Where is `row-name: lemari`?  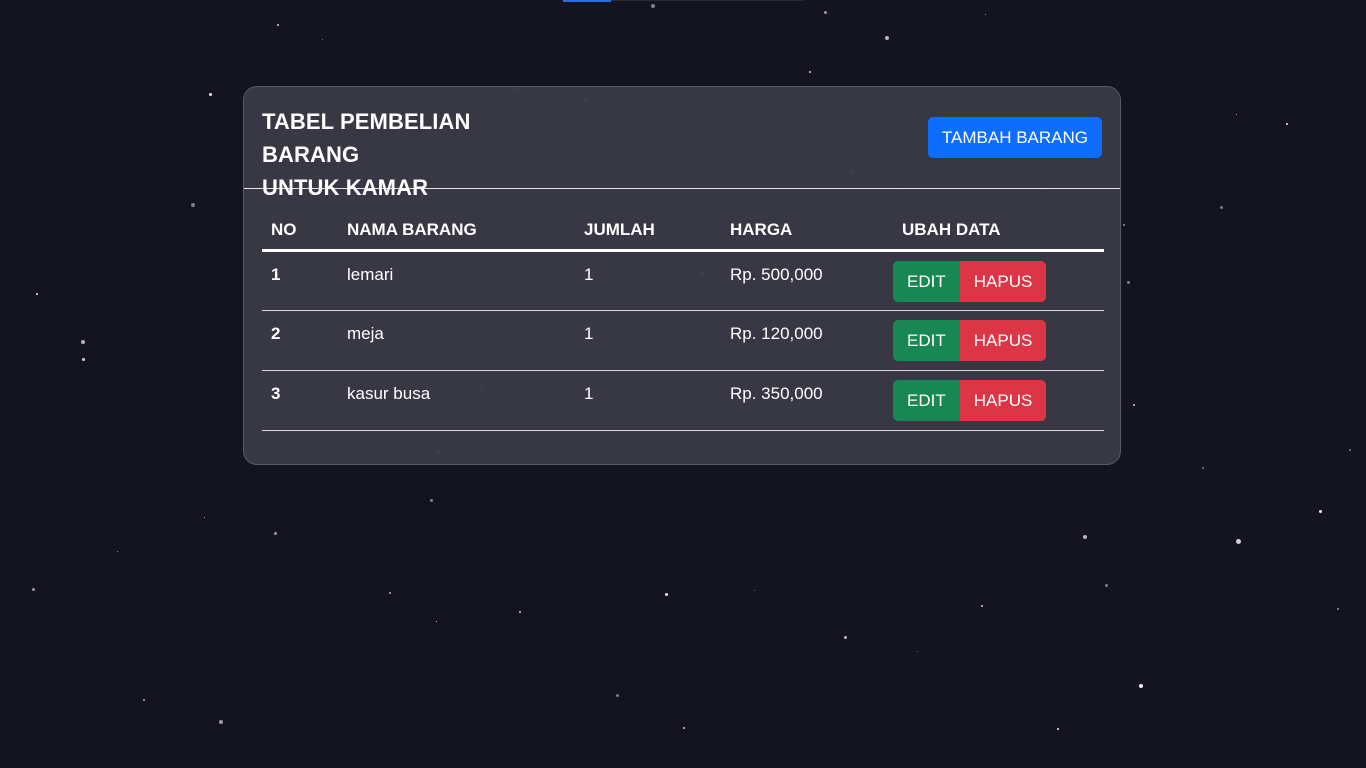
row-name: lemari is located at coordinates (456, 280).